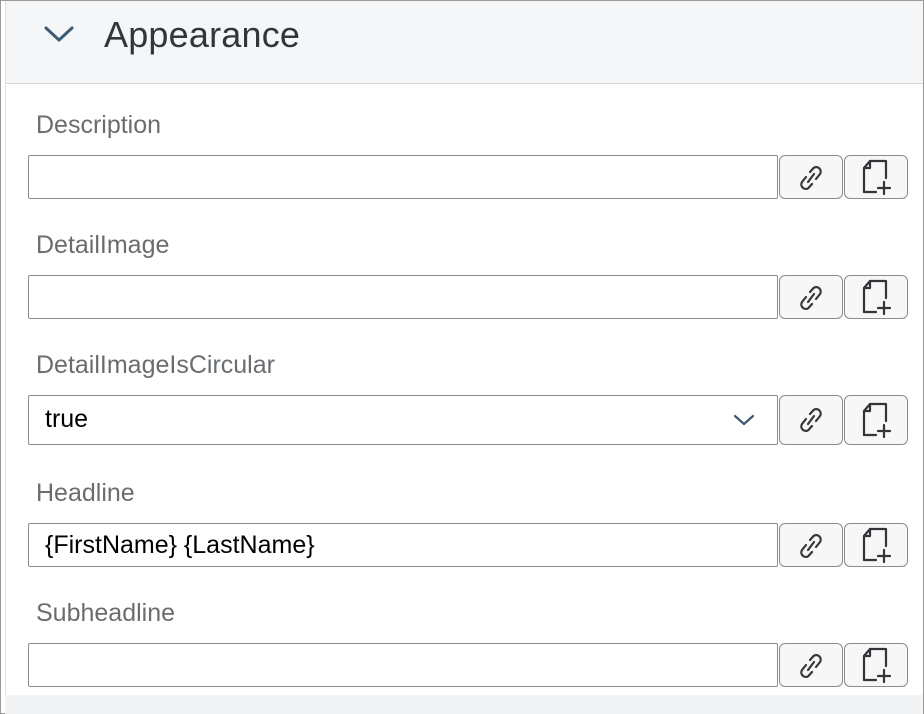  Describe the element at coordinates (85, 493) in the screenshot. I see `headline-label: Headline` at that location.